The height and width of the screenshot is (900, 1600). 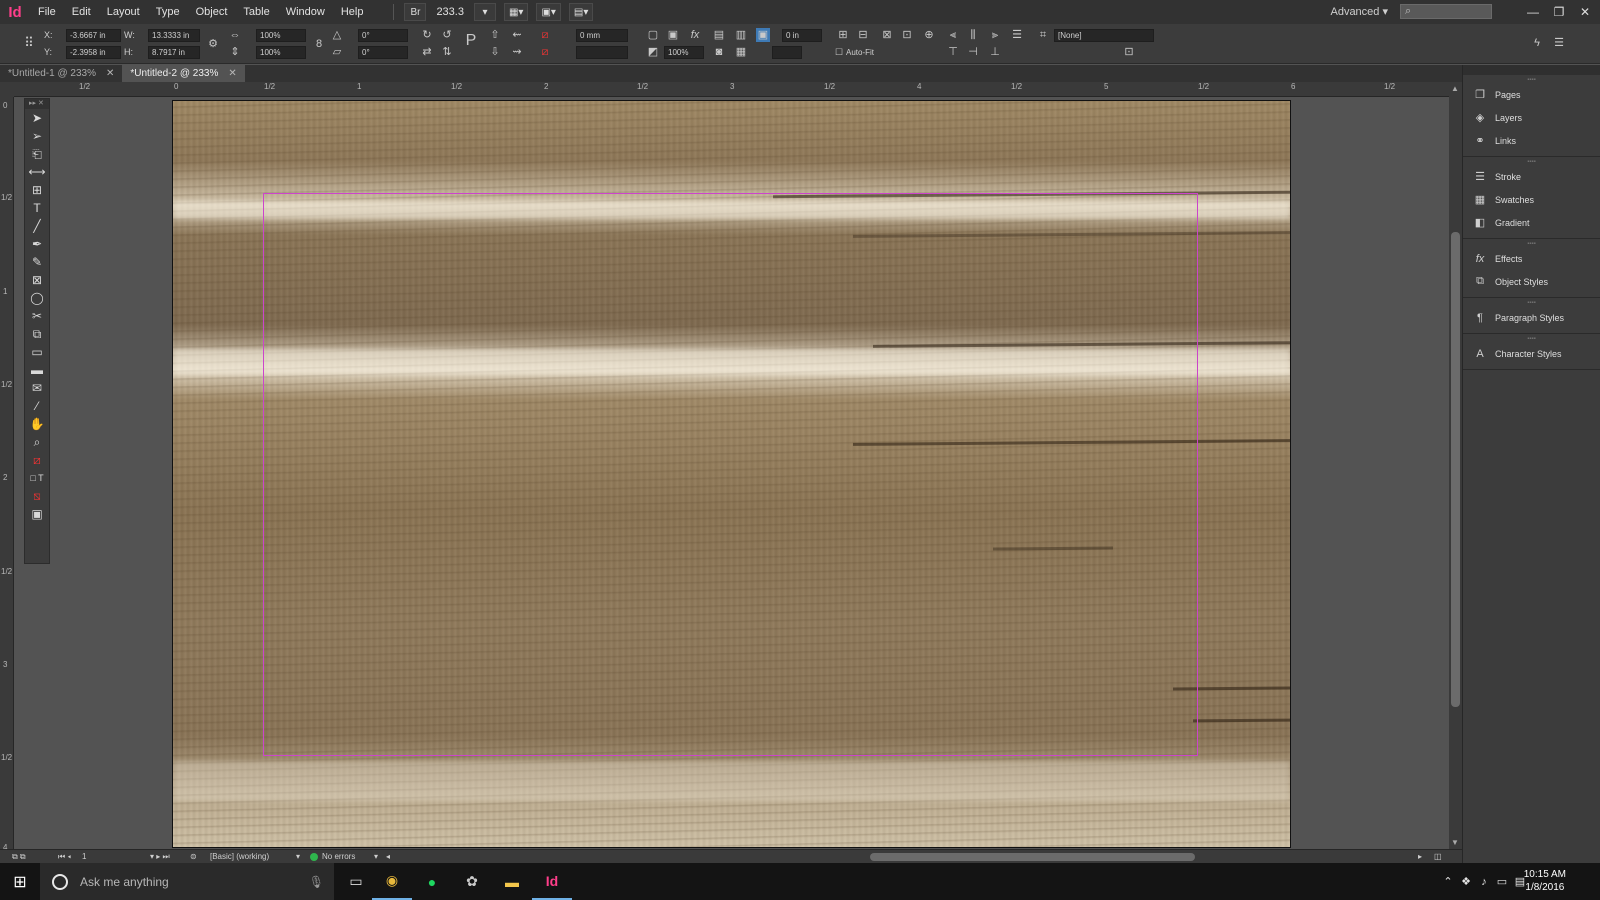 I want to click on tools-panel-header: ▸▸ ✕, so click(x=37, y=104).